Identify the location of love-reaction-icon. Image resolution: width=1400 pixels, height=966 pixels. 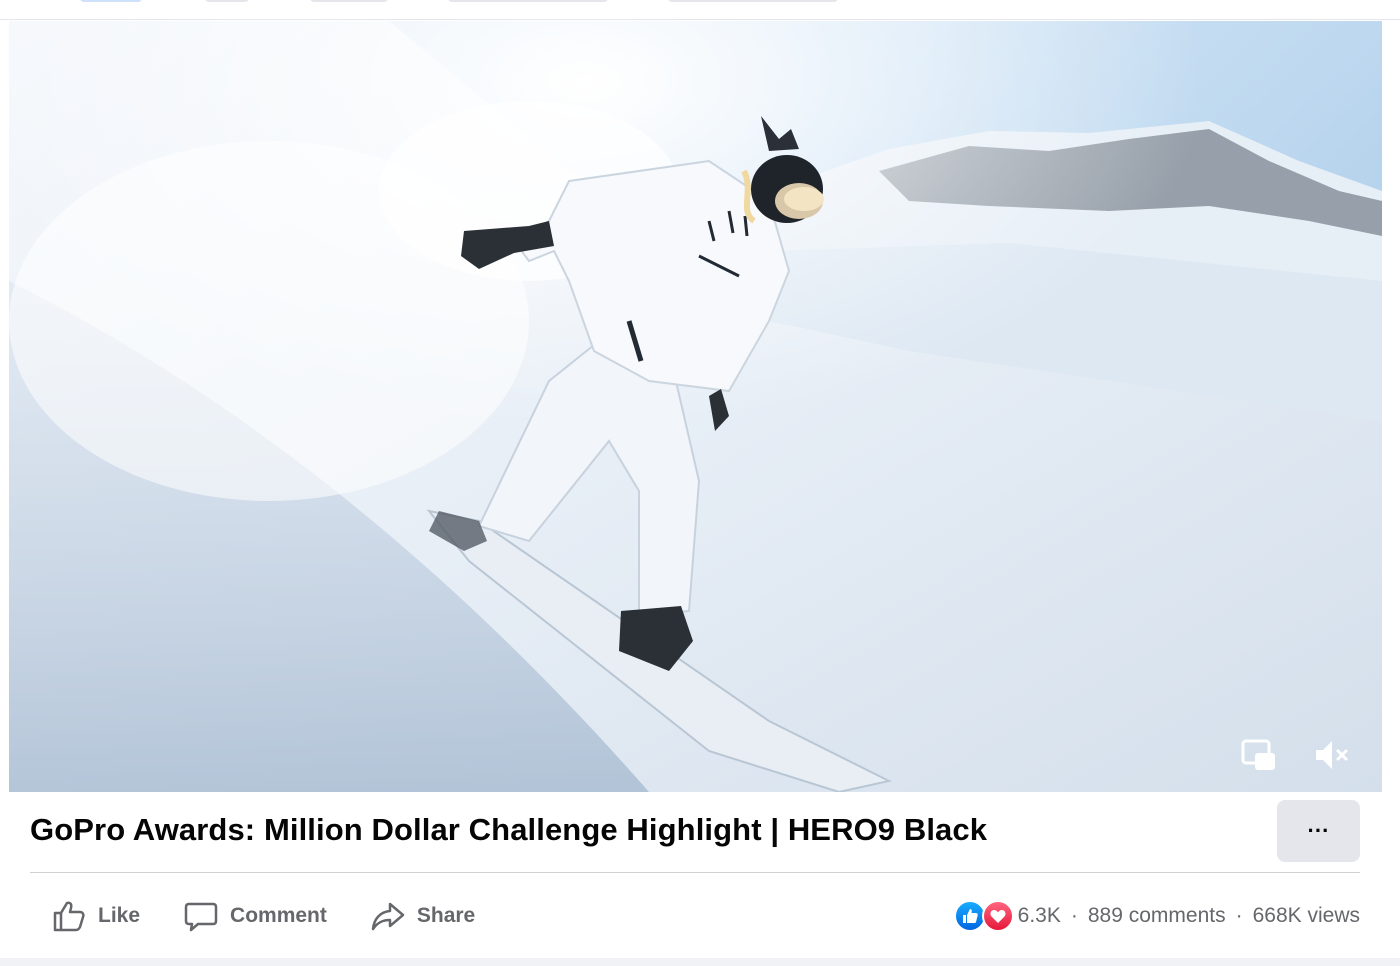
(997, 916).